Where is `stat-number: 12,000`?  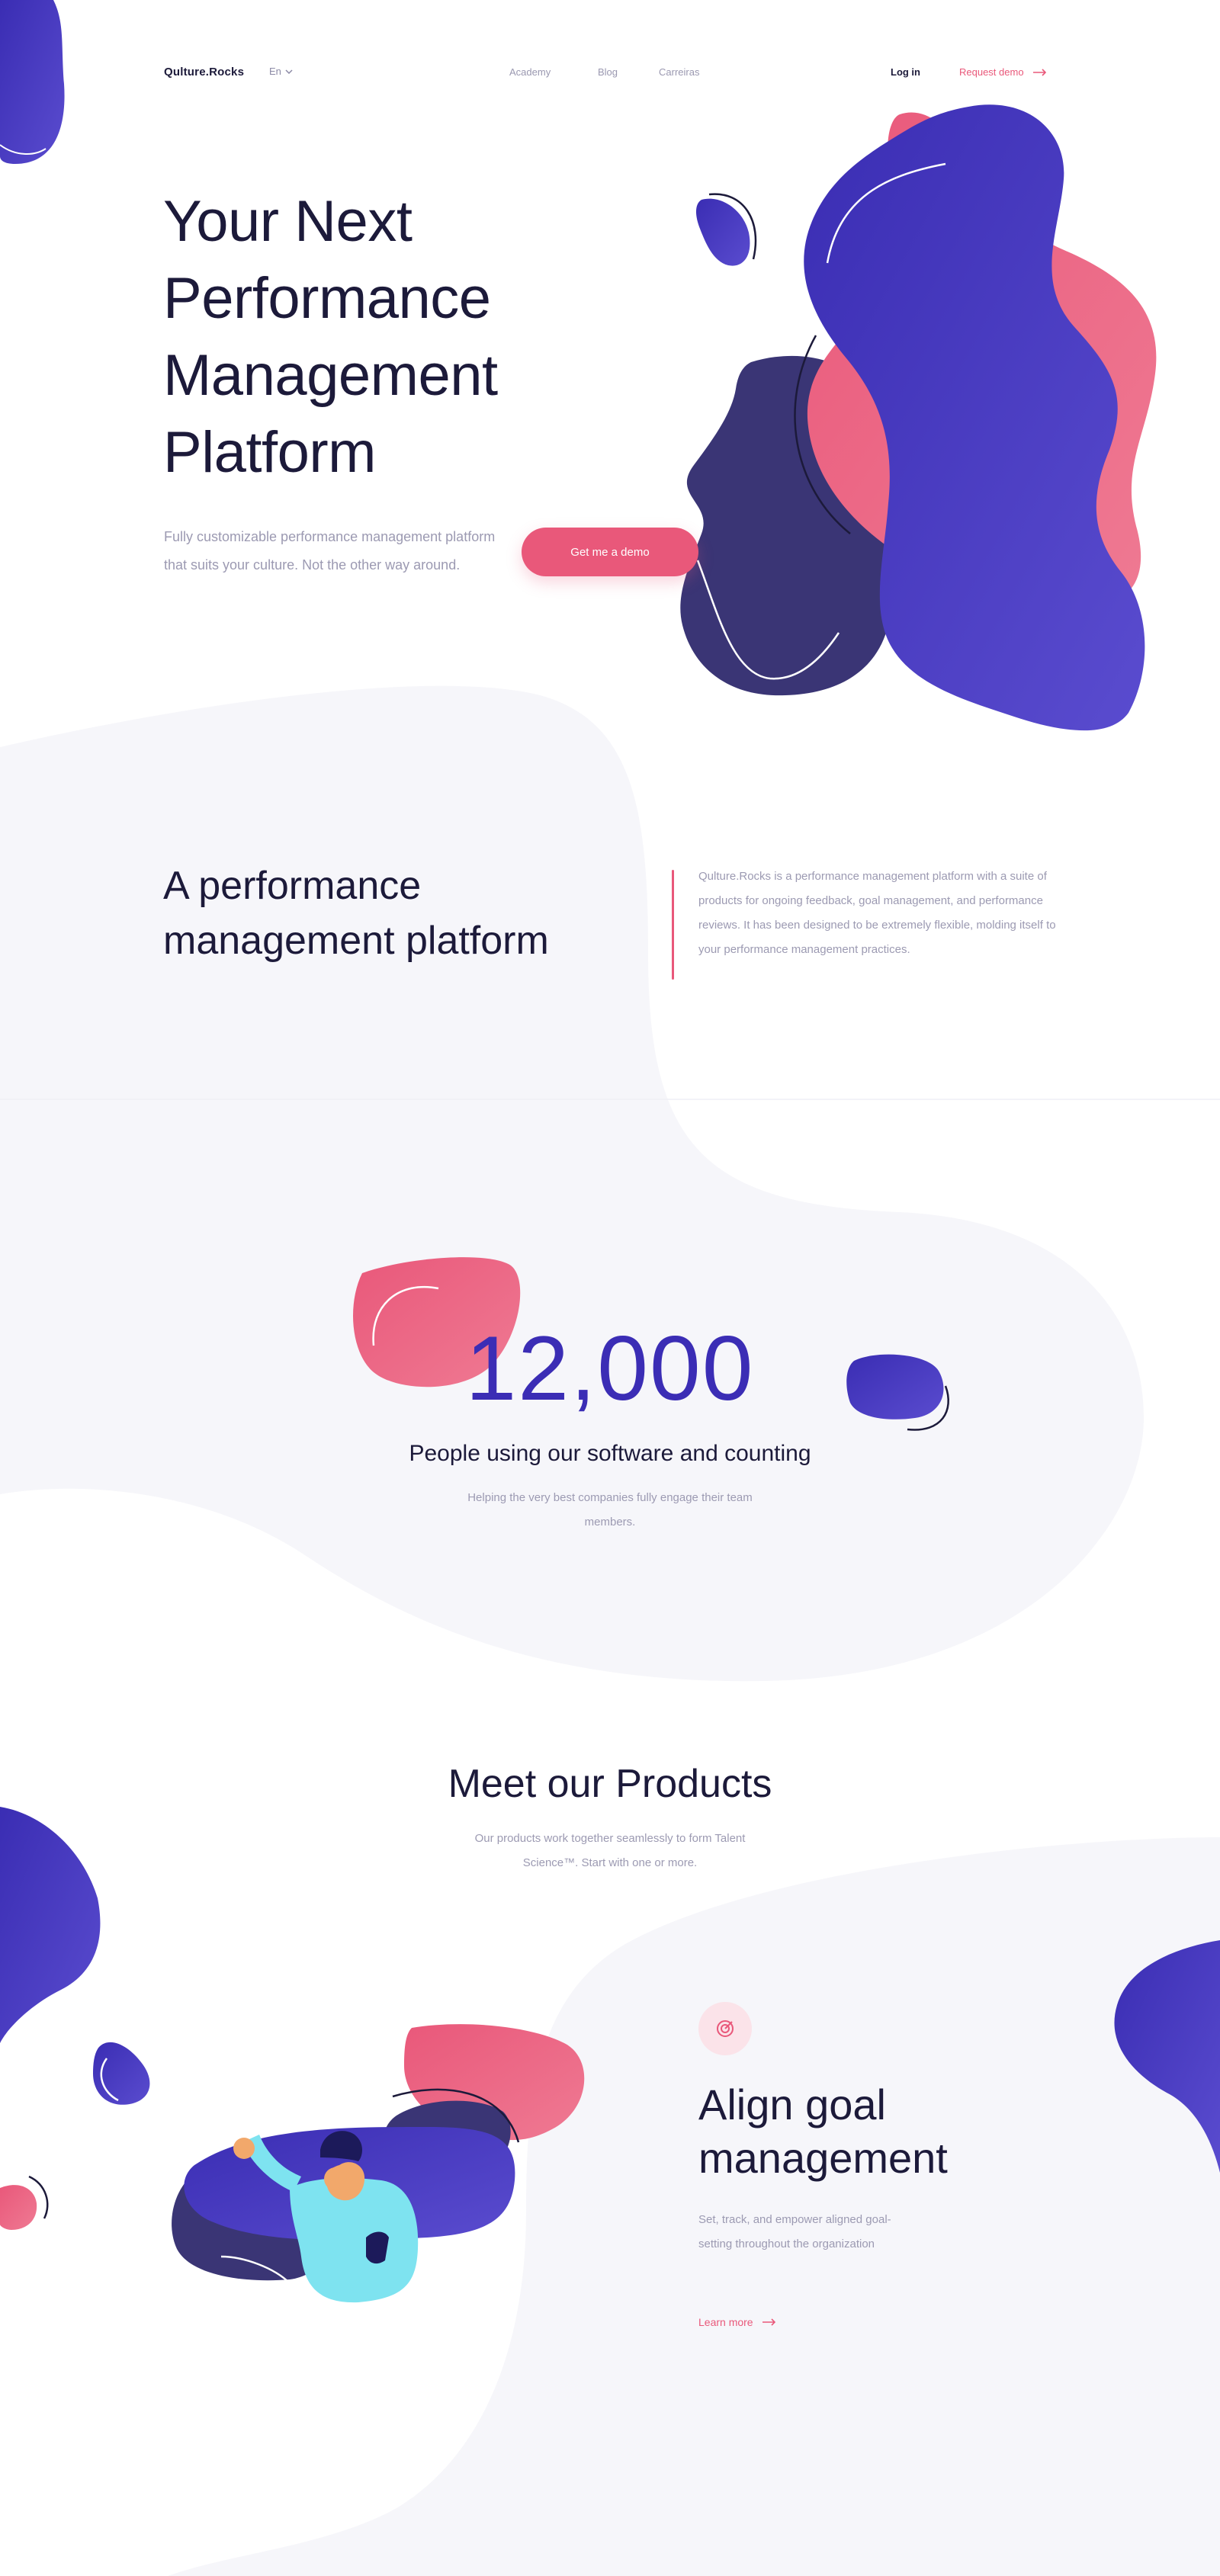 stat-number: 12,000 is located at coordinates (610, 1368).